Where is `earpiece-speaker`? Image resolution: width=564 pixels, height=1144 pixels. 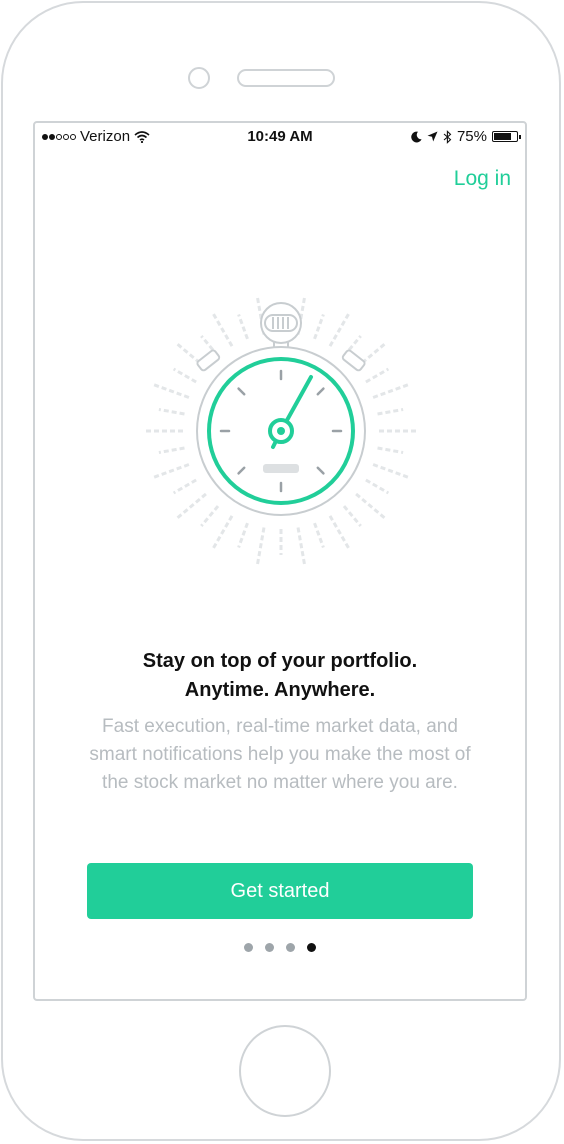 earpiece-speaker is located at coordinates (286, 78).